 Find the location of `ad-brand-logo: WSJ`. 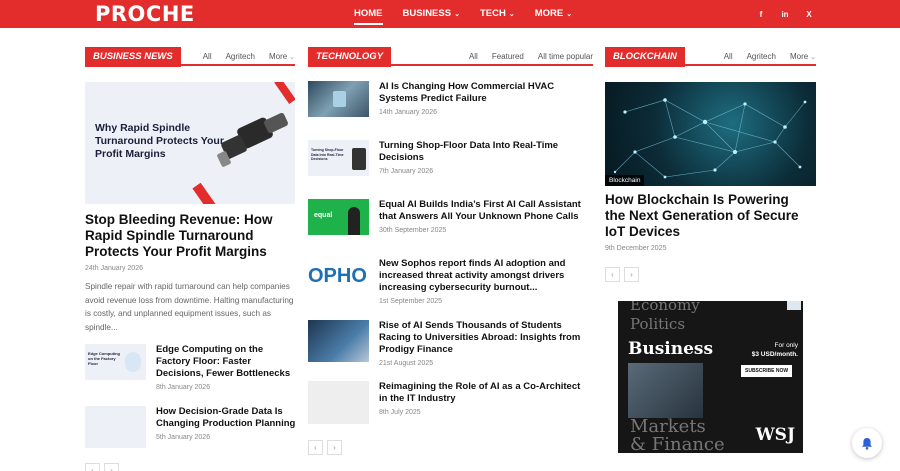

ad-brand-logo: WSJ is located at coordinates (775, 435).